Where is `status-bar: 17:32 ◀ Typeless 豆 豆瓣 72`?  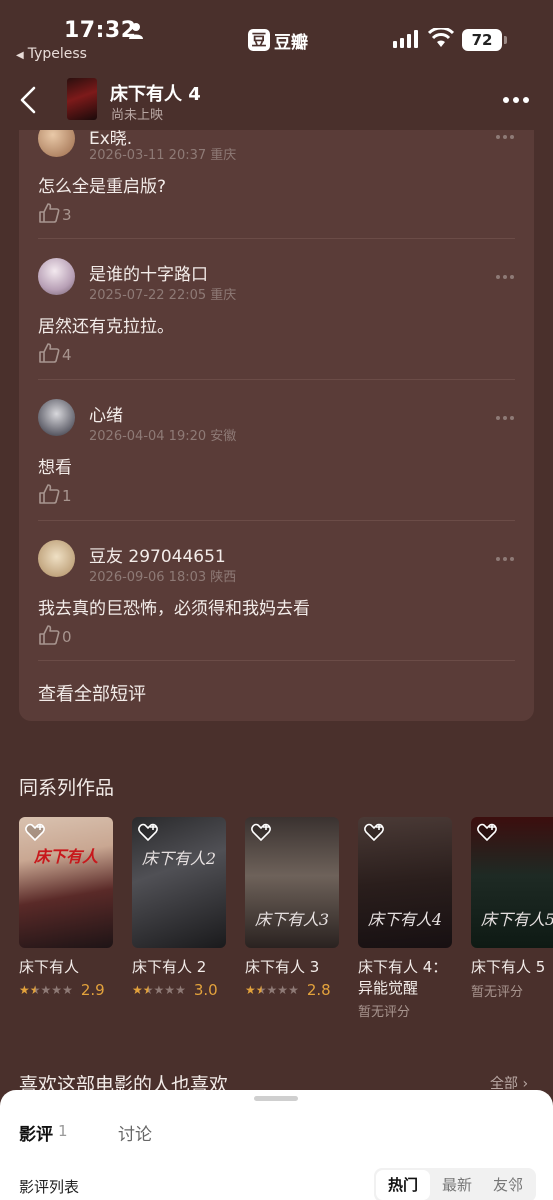
status-bar: 17:32 ◀ Typeless 豆 豆瓣 72 is located at coordinates (276, 33).